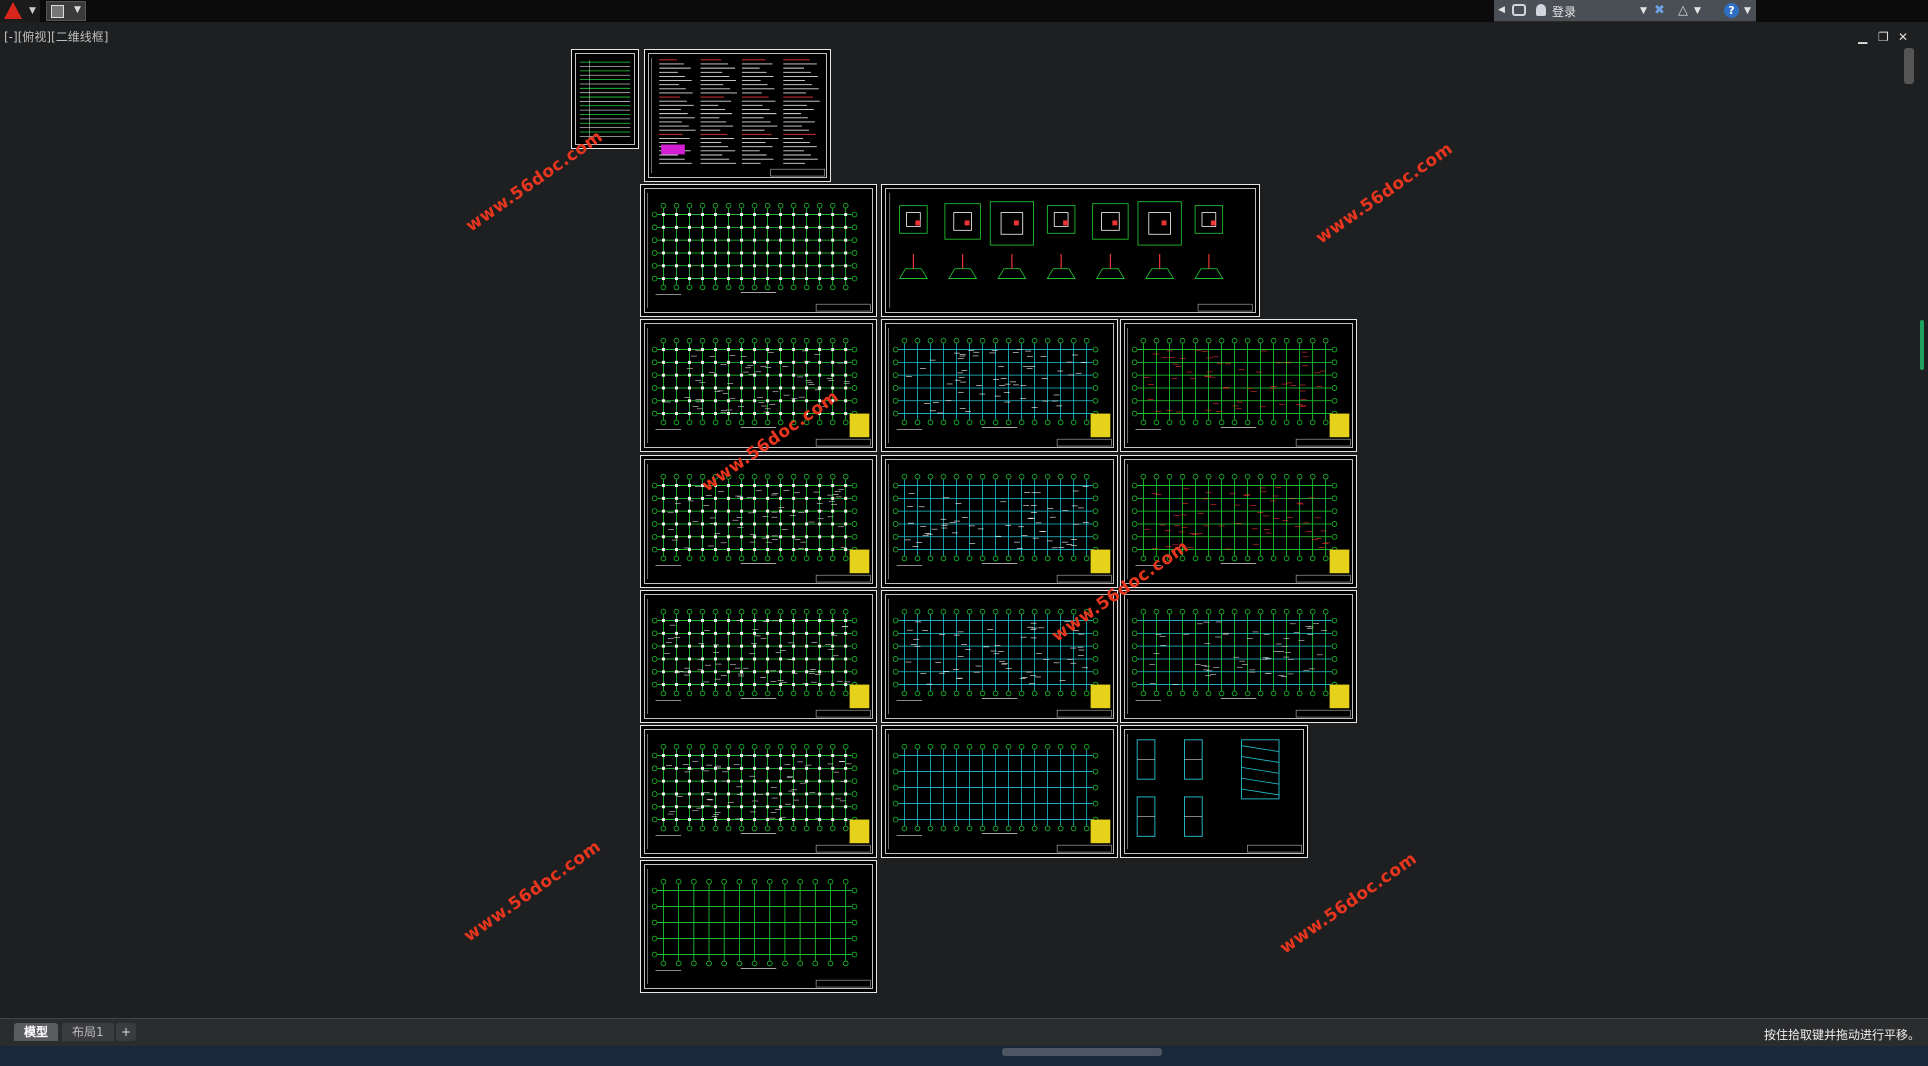  What do you see at coordinates (1731, 10) in the screenshot?
I see `help-icon: ?` at bounding box center [1731, 10].